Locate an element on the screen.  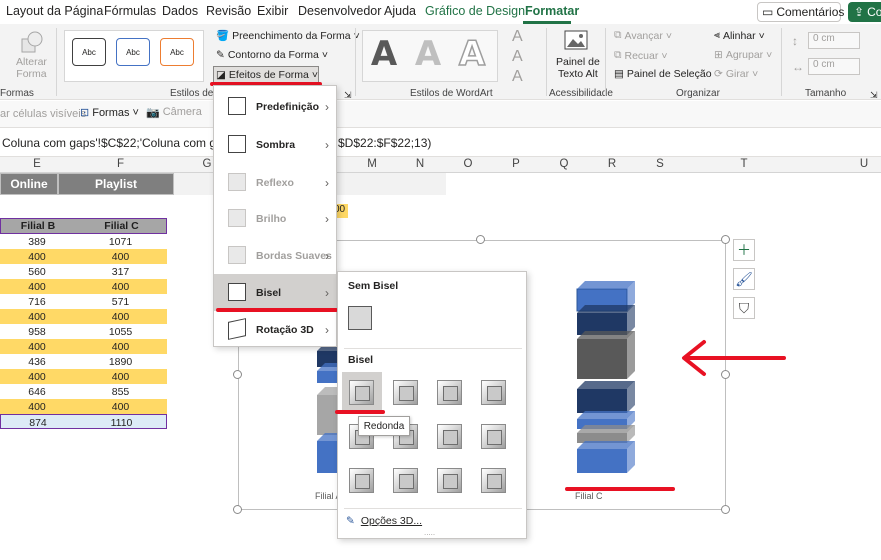
column-n: N is located at coordinates (420, 164).